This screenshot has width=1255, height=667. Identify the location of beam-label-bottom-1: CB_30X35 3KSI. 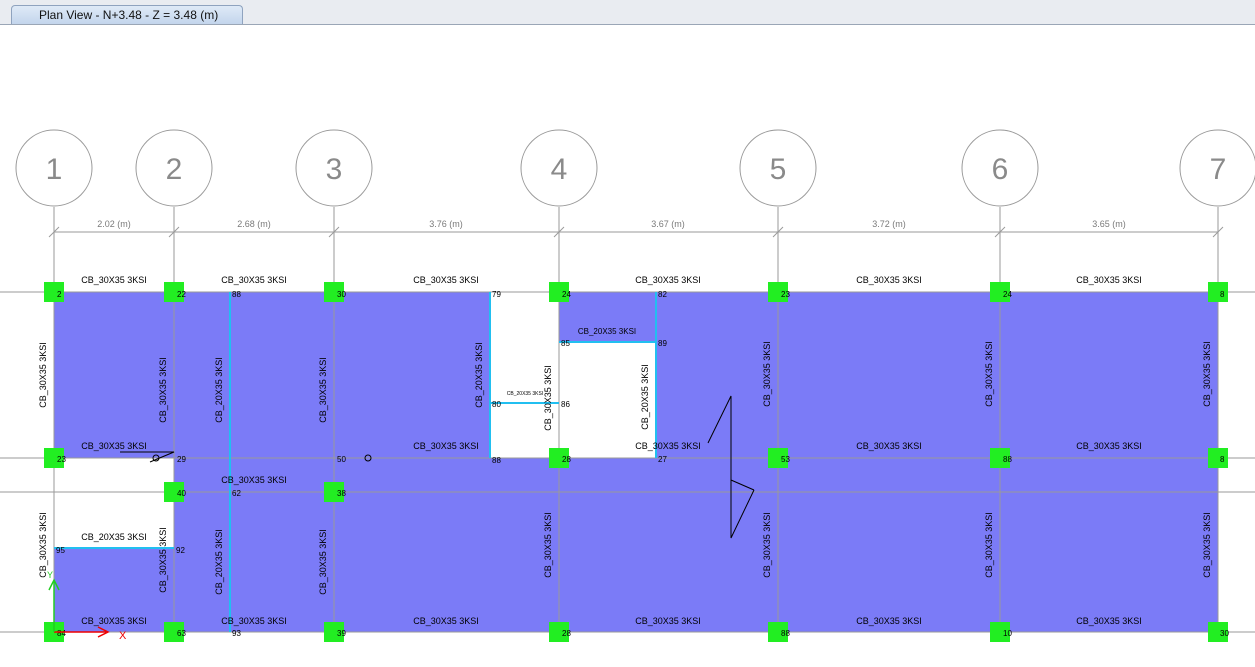
(114, 621).